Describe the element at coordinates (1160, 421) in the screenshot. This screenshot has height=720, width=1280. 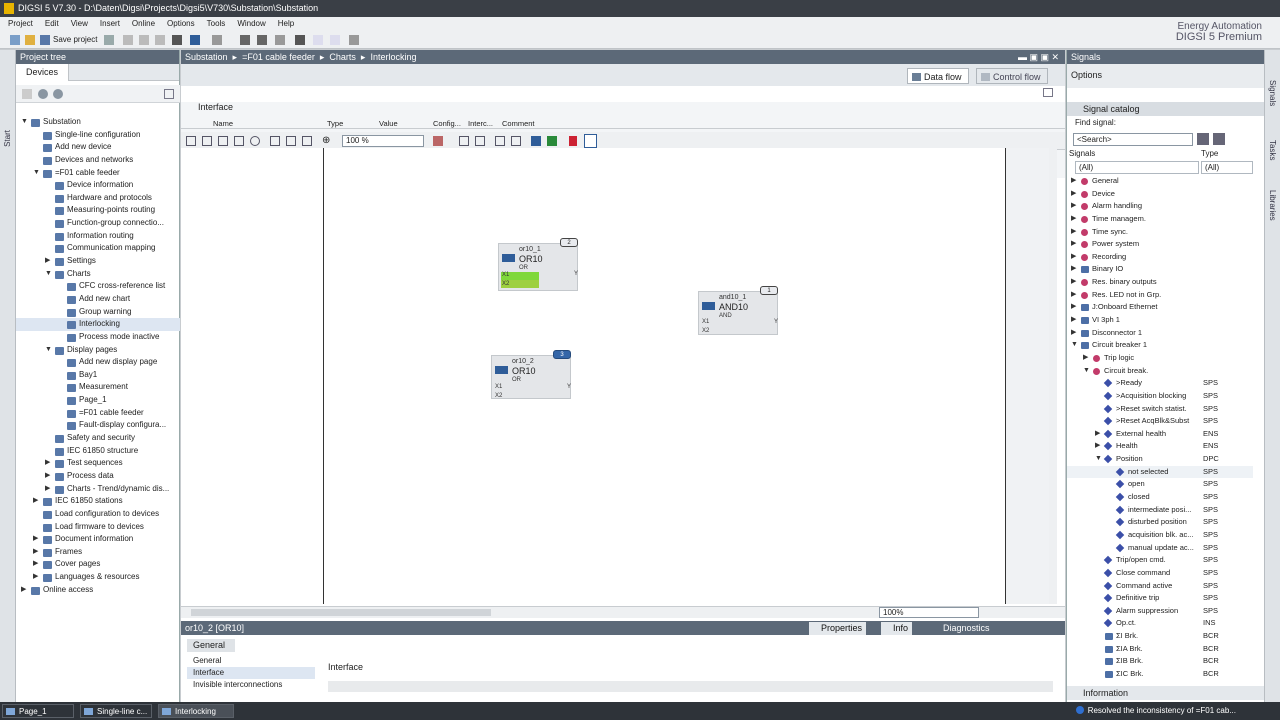
I see `signal-item: >Reset AcqBlk&Subst SPS` at that location.